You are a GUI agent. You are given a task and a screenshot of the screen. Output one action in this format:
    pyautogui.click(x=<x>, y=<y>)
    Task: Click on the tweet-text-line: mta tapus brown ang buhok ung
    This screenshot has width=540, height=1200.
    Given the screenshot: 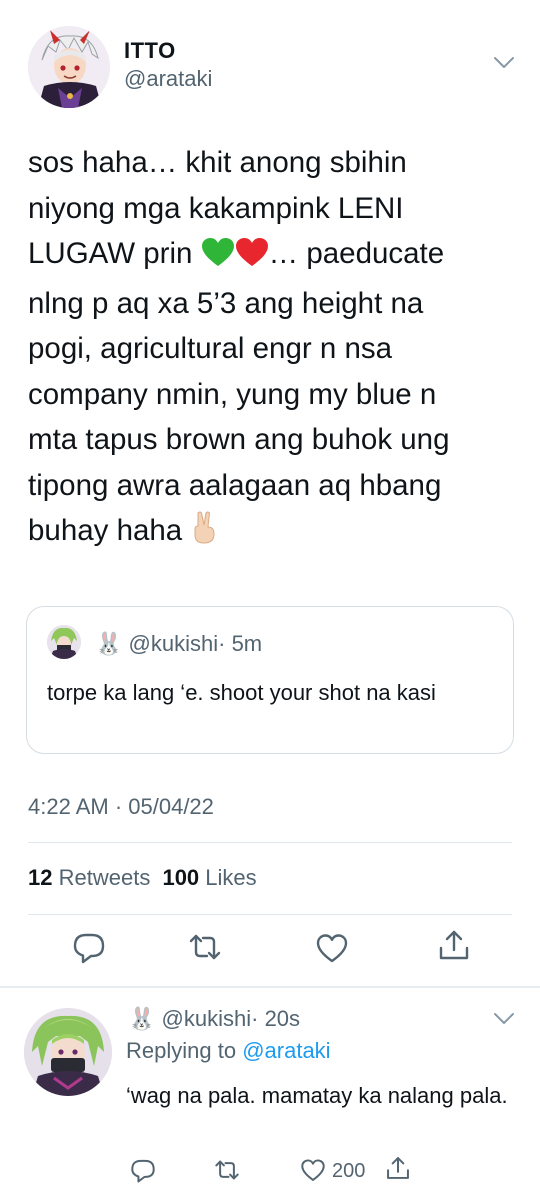 What is the action you would take?
    pyautogui.click(x=239, y=439)
    